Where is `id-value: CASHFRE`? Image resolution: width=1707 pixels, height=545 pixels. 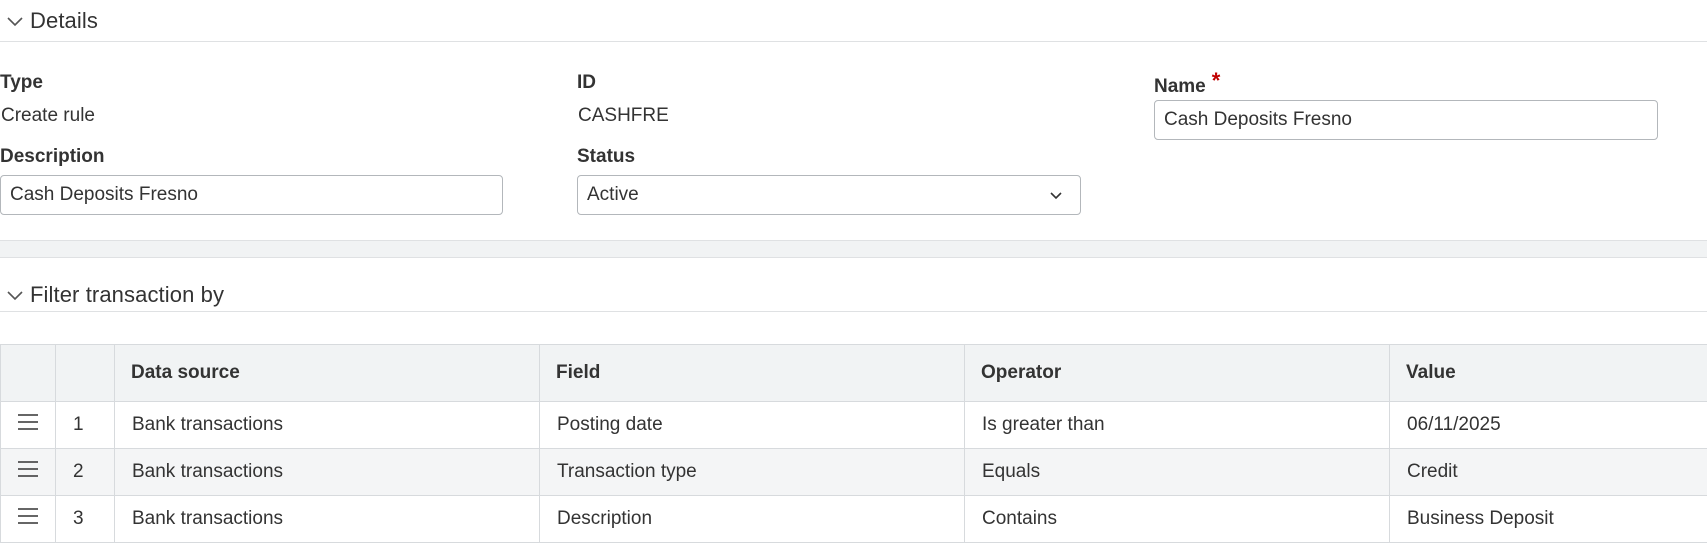
id-value: CASHFRE is located at coordinates (623, 115).